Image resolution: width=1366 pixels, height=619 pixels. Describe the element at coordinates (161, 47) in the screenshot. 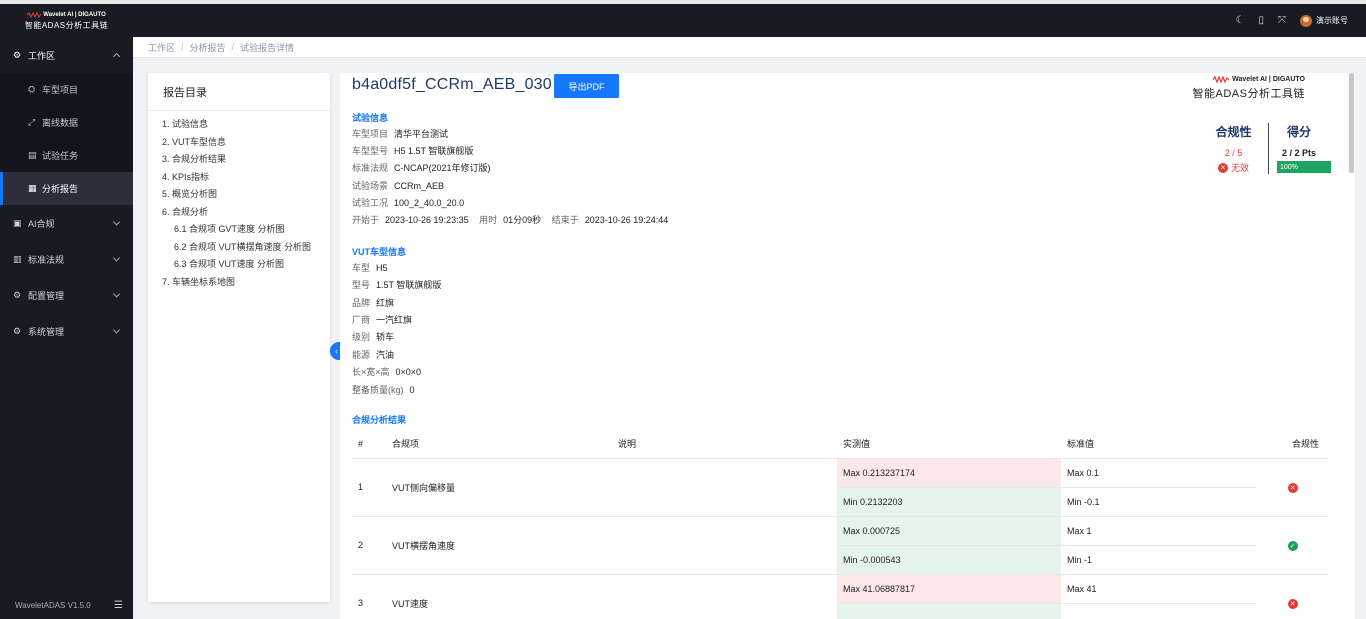

I see `breadcrumb-item: 工作区` at that location.